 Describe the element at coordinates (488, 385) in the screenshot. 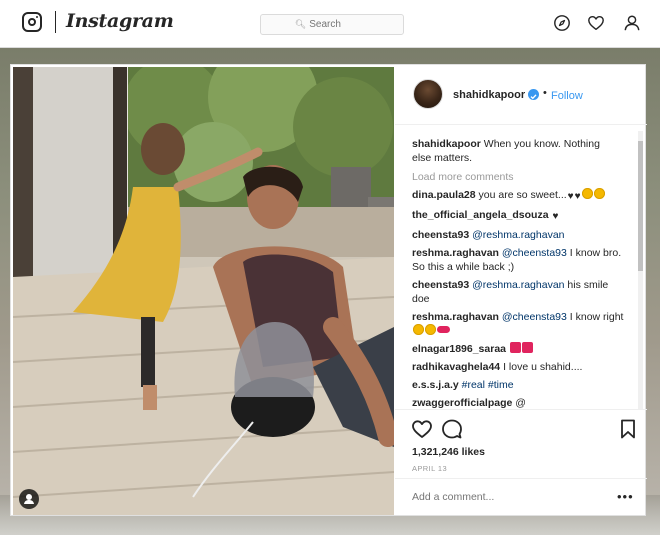

I see `comment-mention: #real #time` at that location.